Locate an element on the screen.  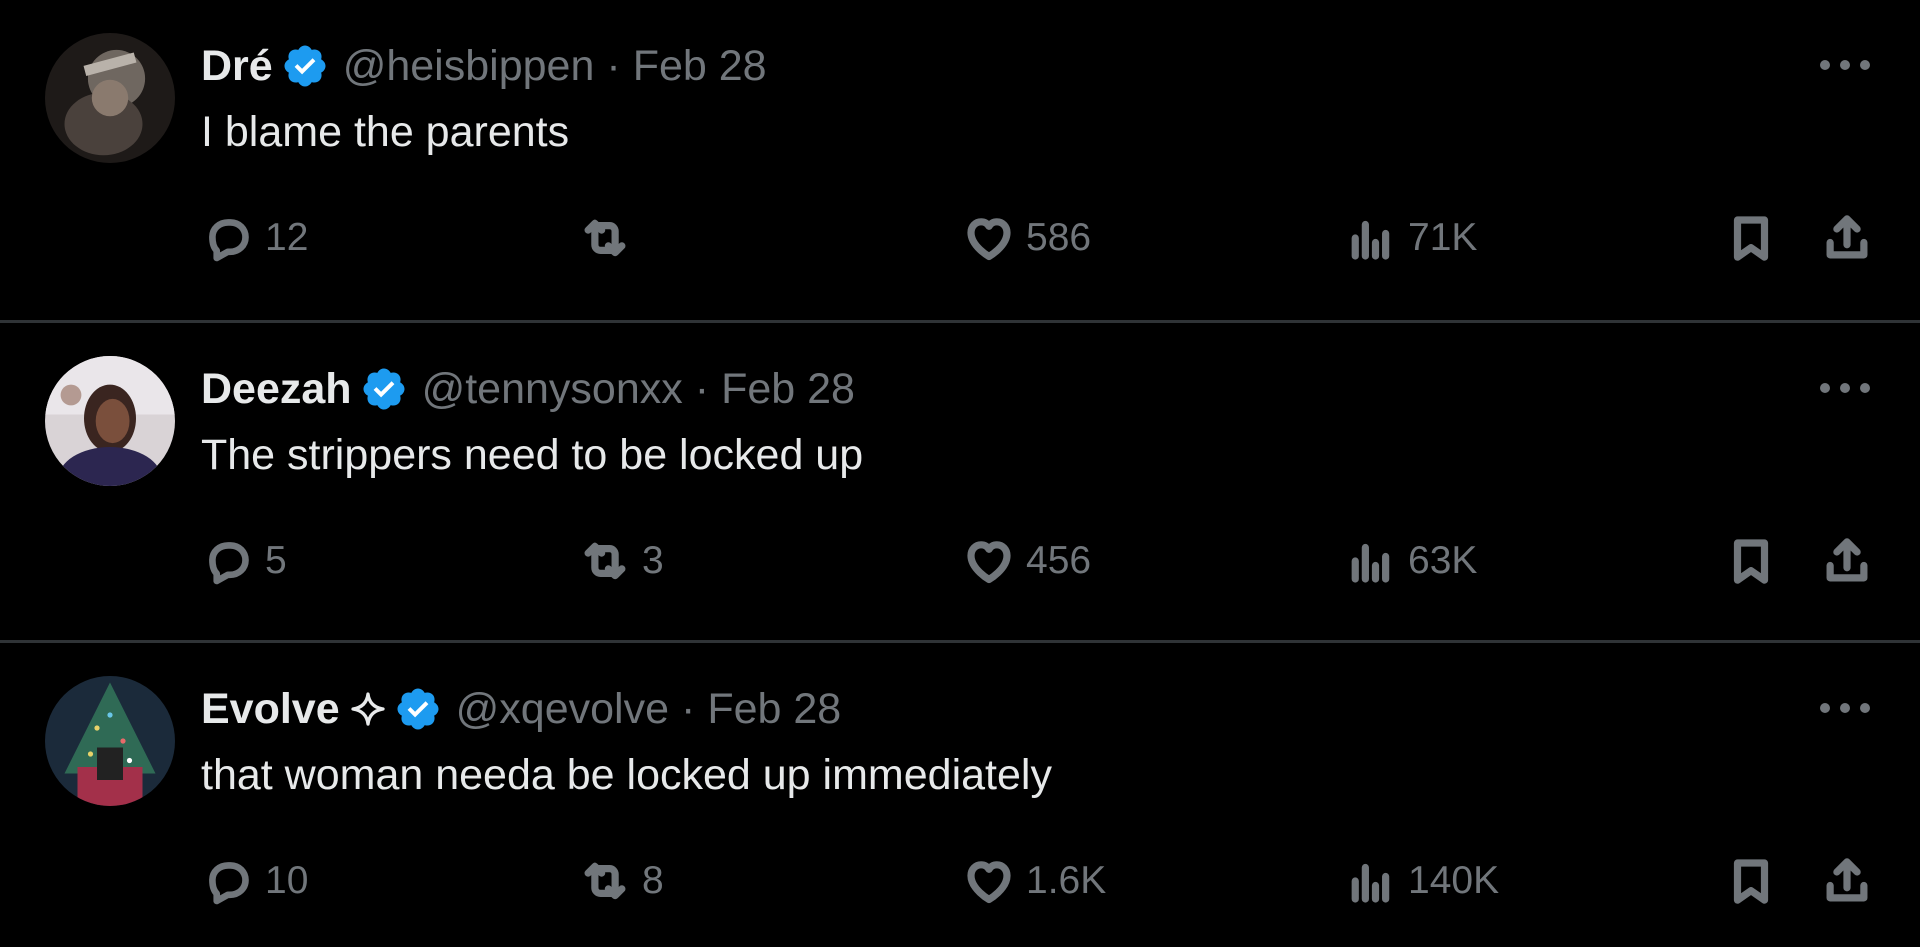
like-count: 1.6K is located at coordinates (1066, 880).